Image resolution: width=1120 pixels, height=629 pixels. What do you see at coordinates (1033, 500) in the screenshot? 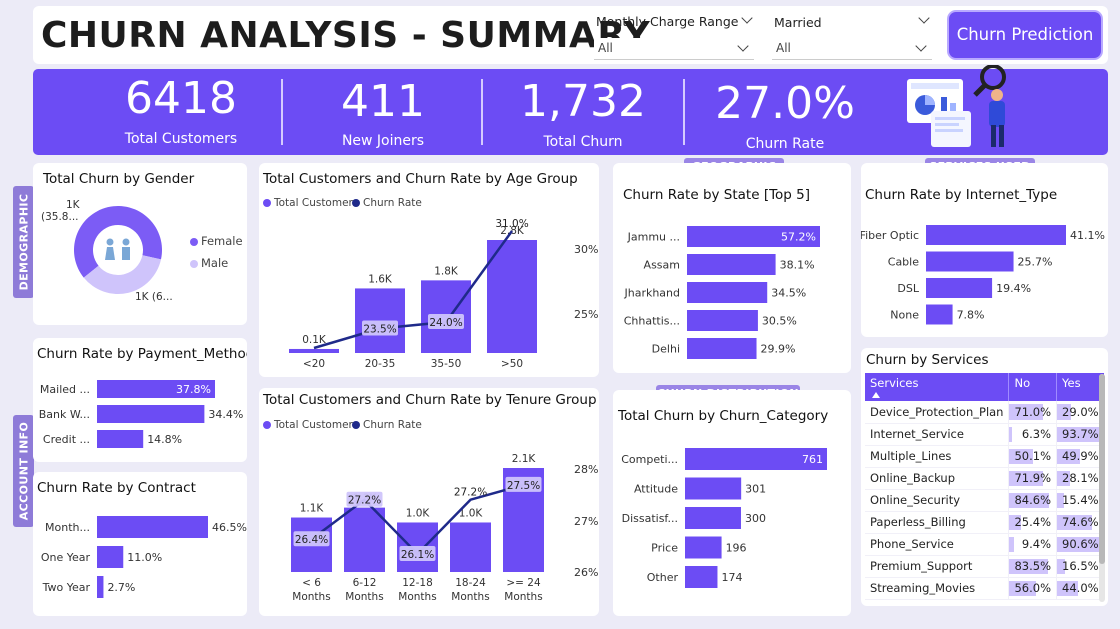
I see `percent-value: 84.6%` at bounding box center [1033, 500].